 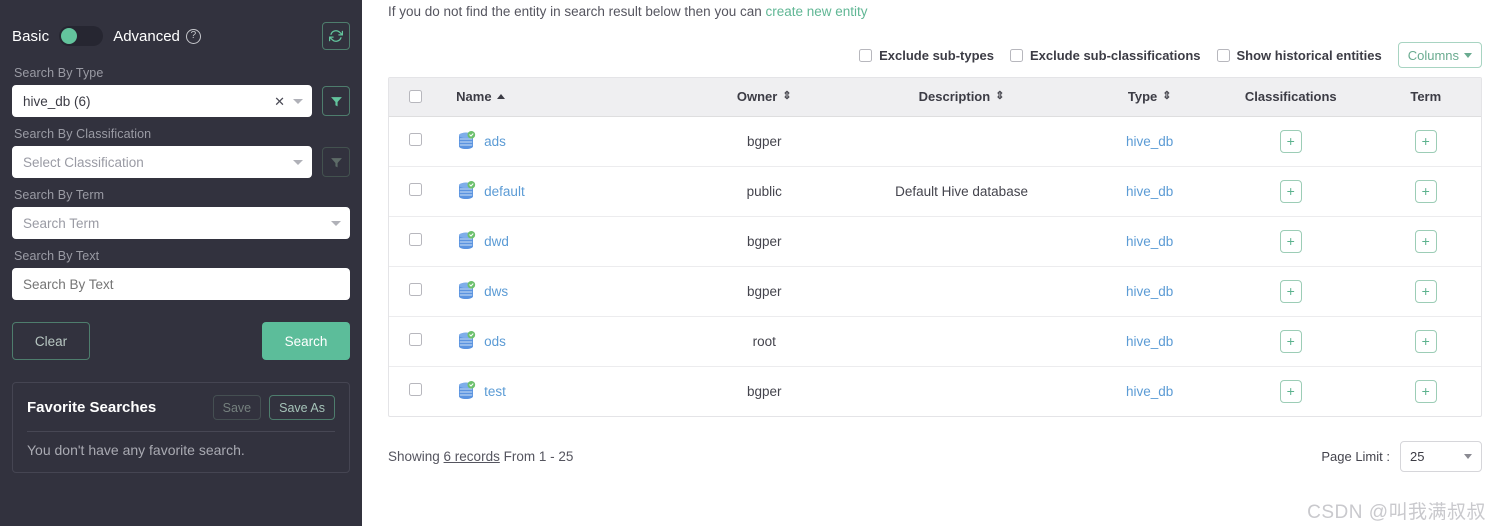 What do you see at coordinates (926, 55) in the screenshot?
I see `exclude-subtypes-checkbox: Exclude sub-types` at bounding box center [926, 55].